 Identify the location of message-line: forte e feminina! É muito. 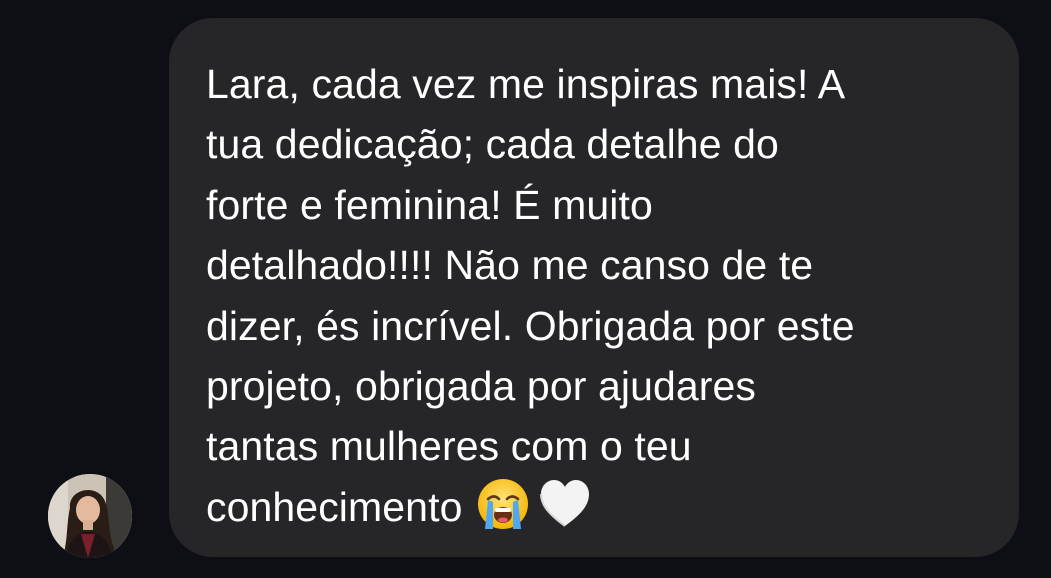
(429, 204).